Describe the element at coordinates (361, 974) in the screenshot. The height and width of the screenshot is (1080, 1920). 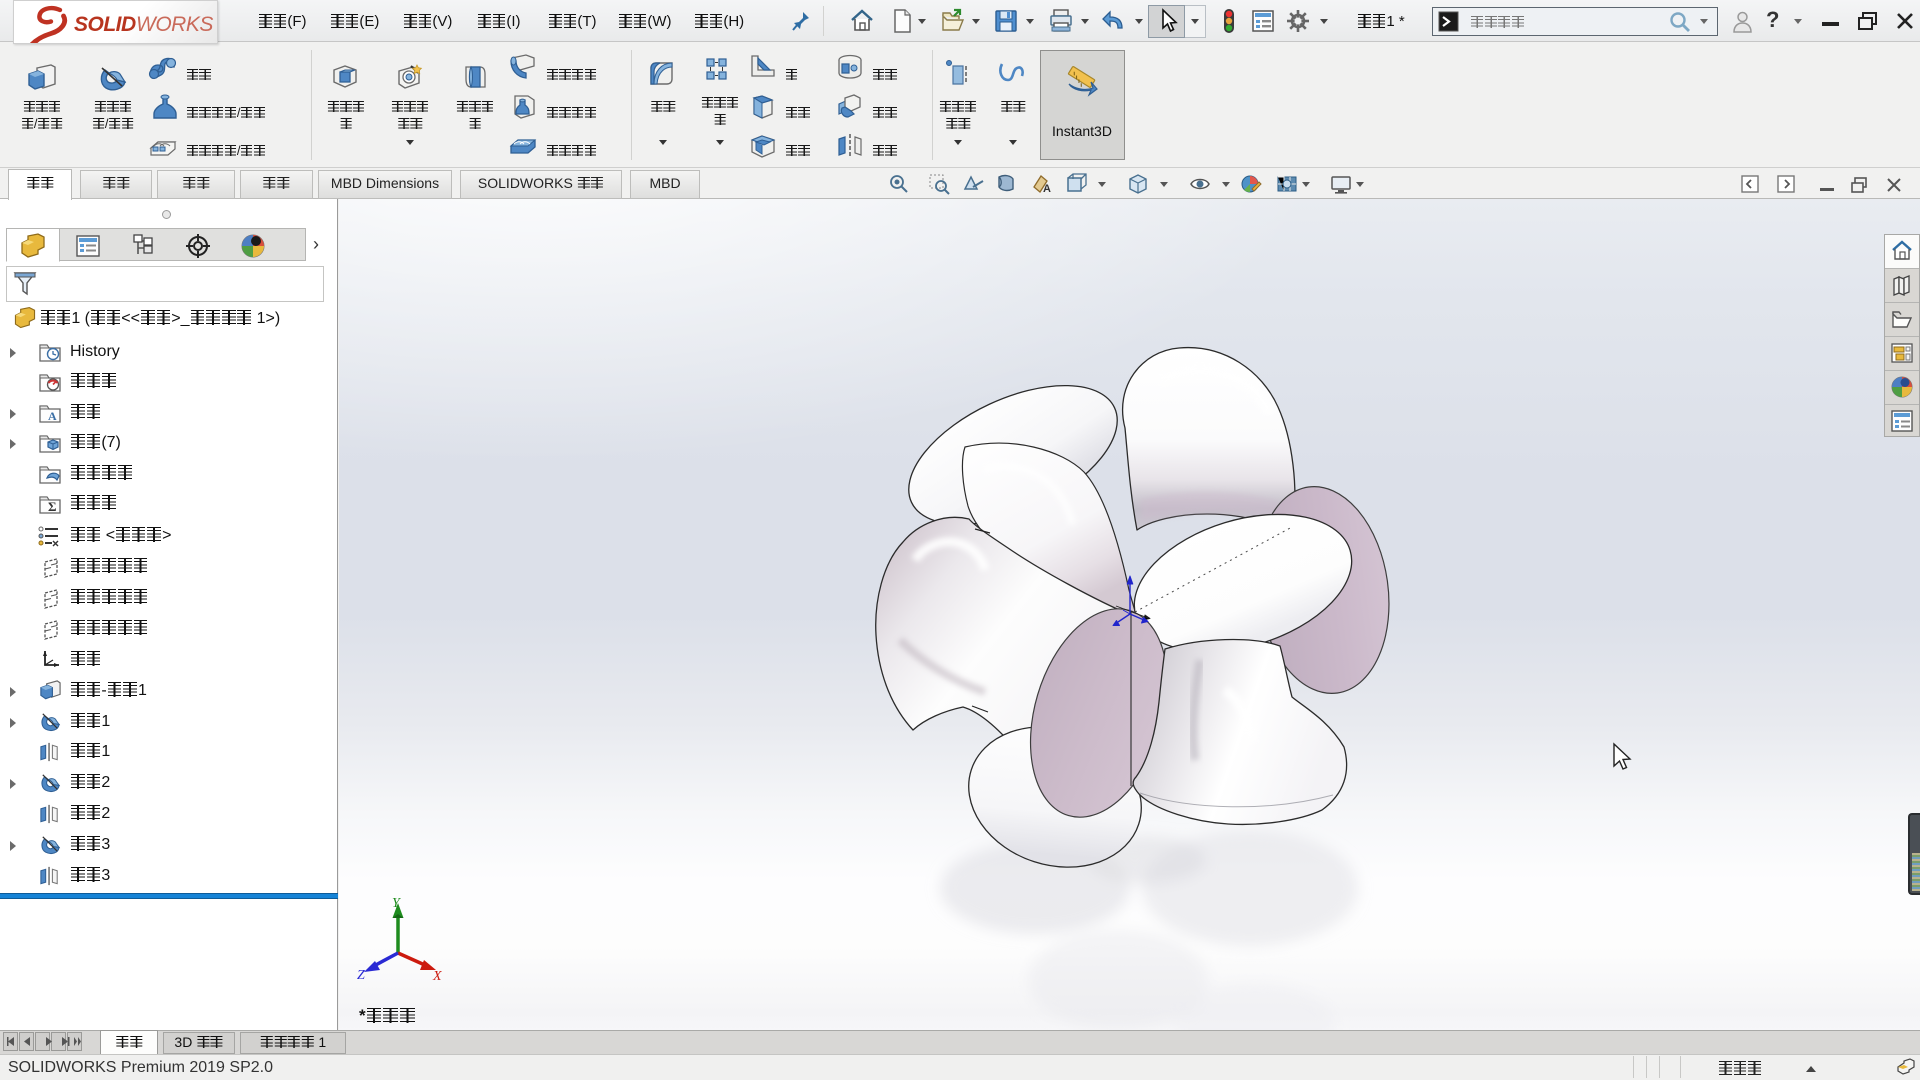
I see `svg-text: Z` at that location.